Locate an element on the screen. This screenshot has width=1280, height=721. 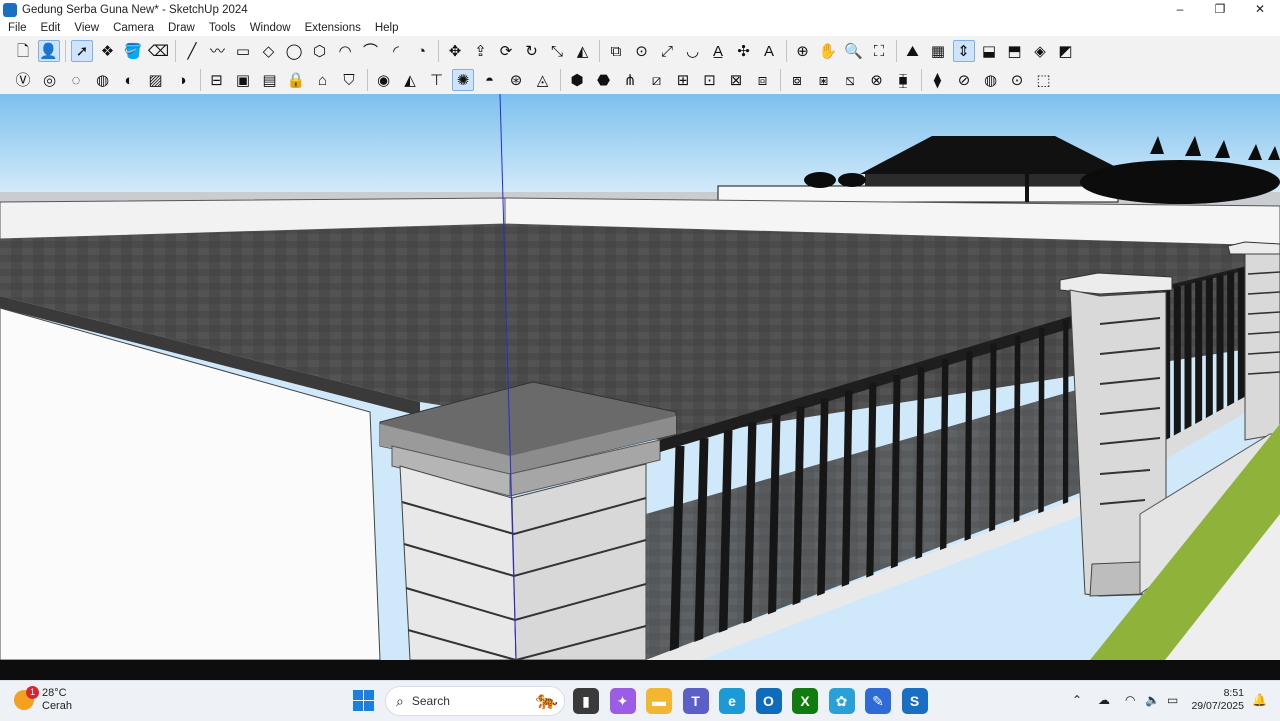
section-plane-icon: ⊟ is located at coordinates (217, 80).